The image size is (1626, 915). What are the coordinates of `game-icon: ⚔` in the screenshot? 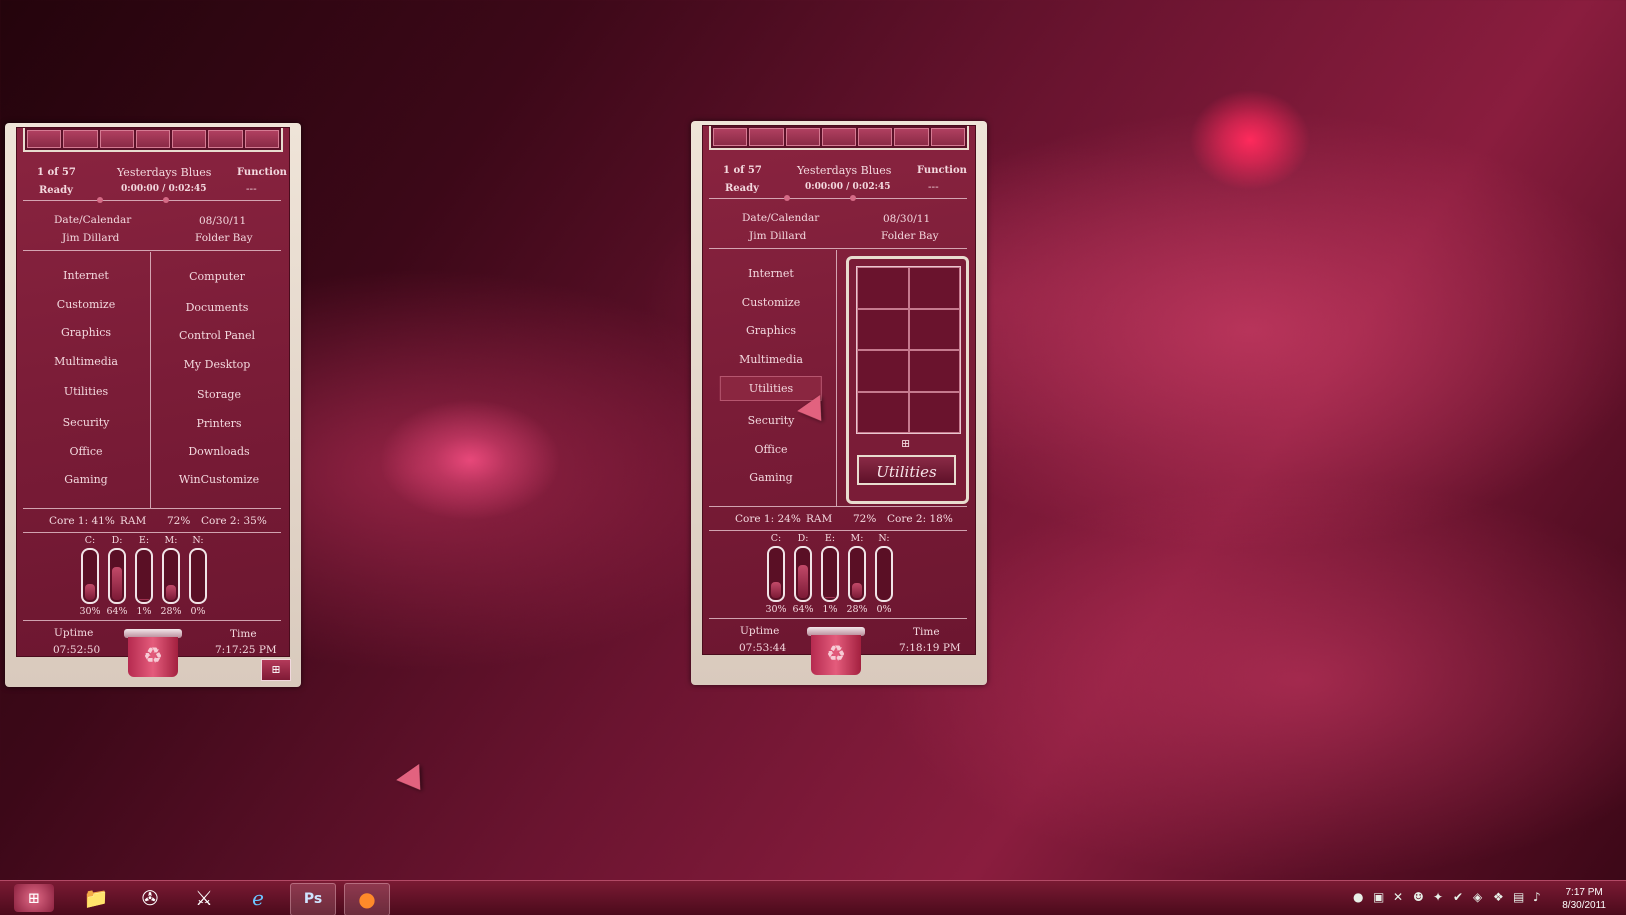 It's located at (204, 898).